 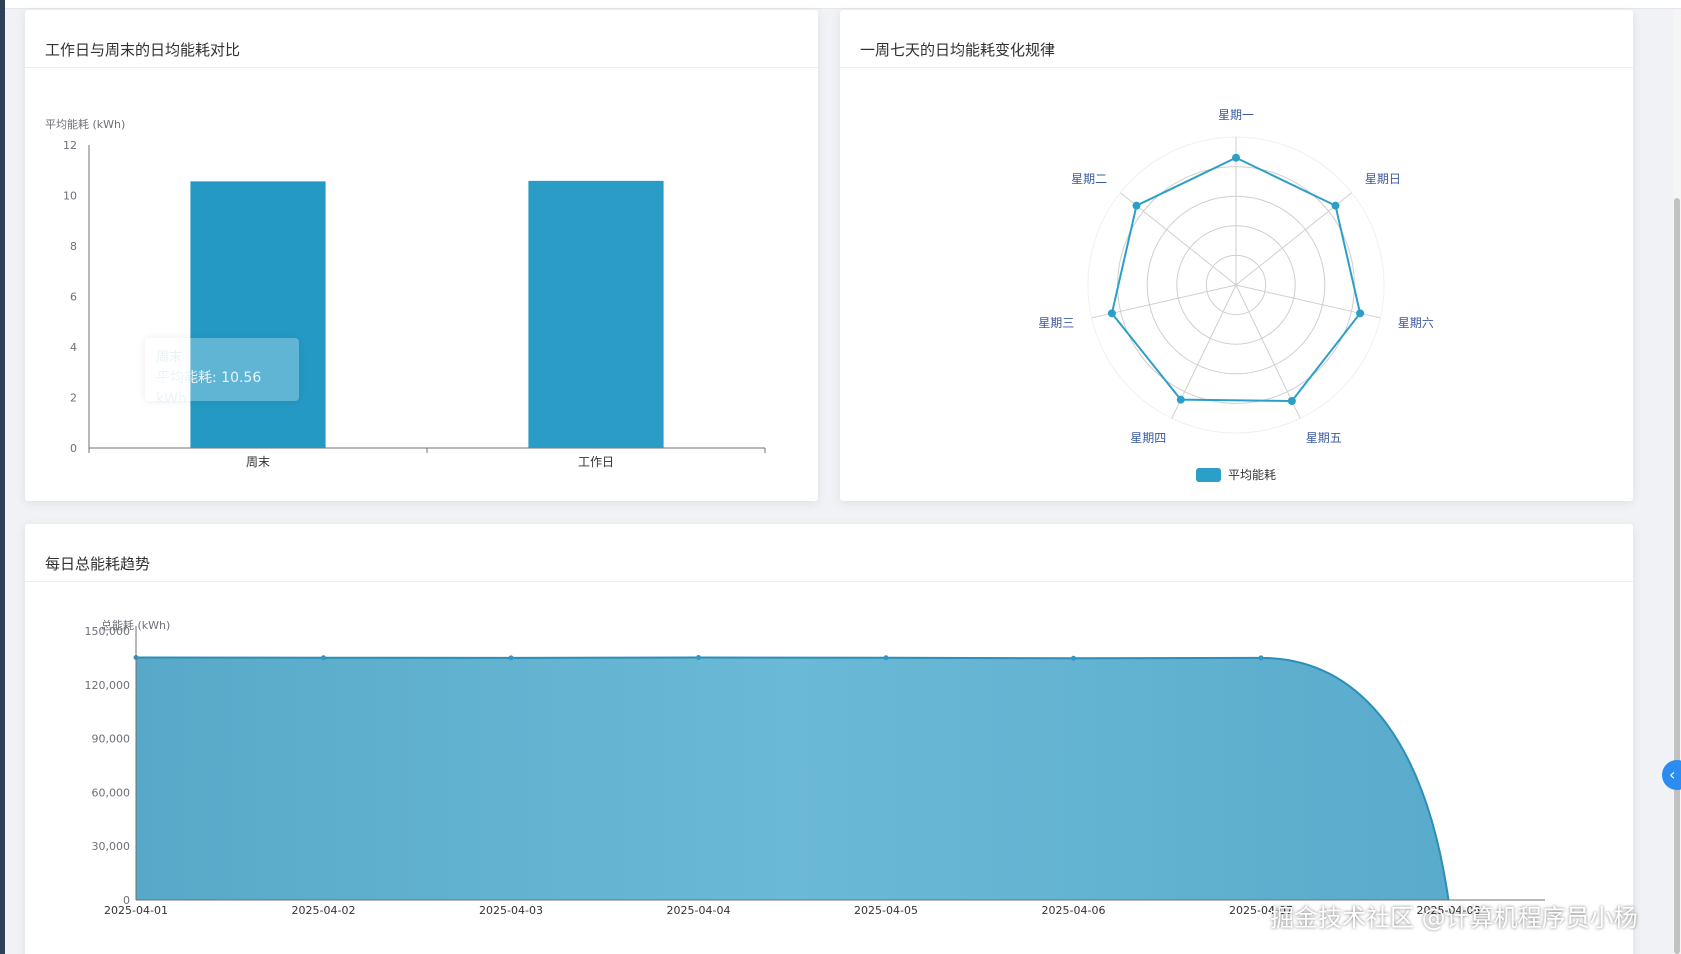 What do you see at coordinates (111, 846) in the screenshot?
I see `y-tick-label: 30,000` at bounding box center [111, 846].